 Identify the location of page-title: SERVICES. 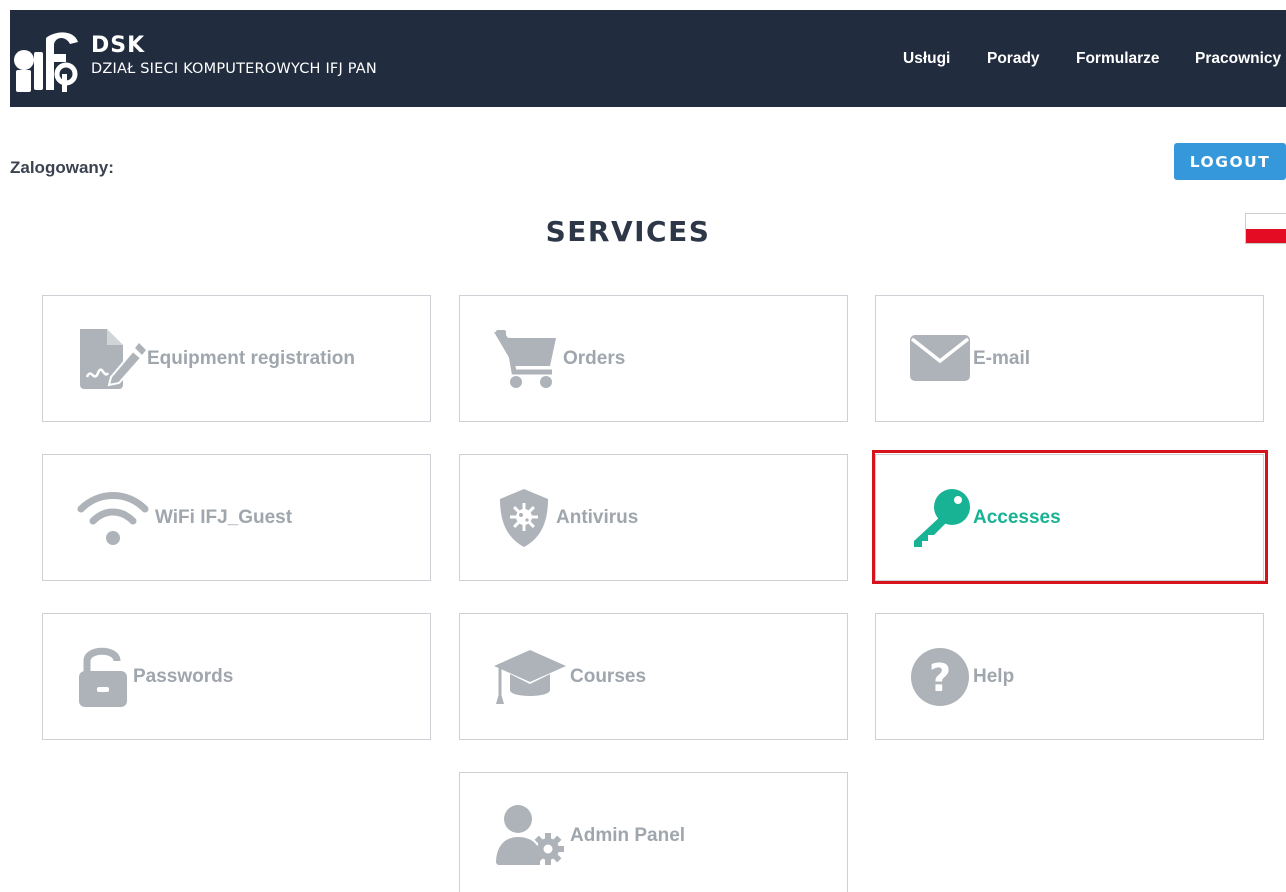
(628, 231).